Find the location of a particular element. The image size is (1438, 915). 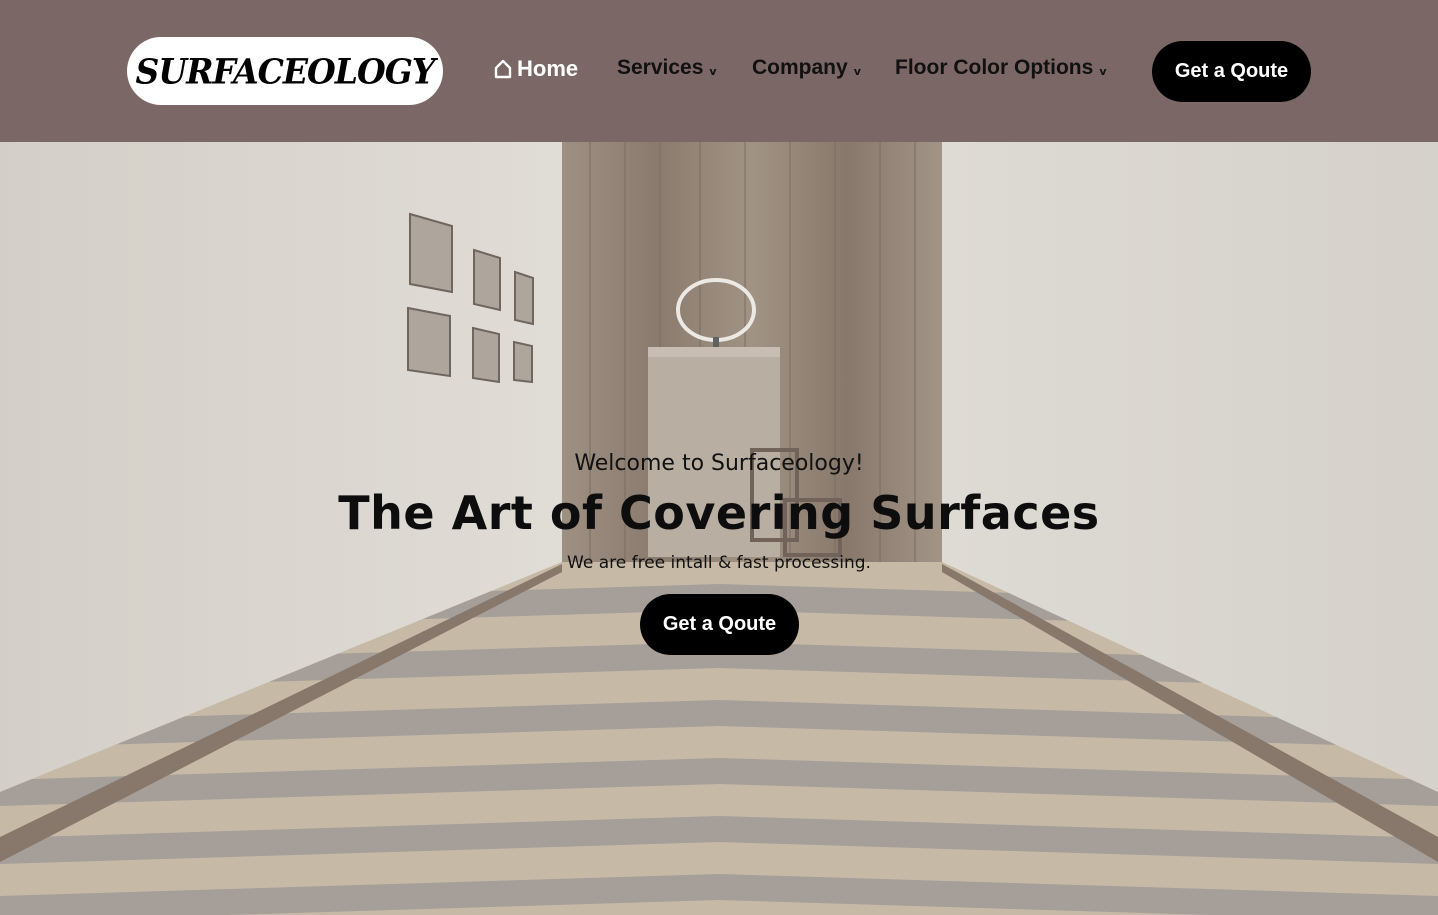

nav-home: Home is located at coordinates (536, 69).